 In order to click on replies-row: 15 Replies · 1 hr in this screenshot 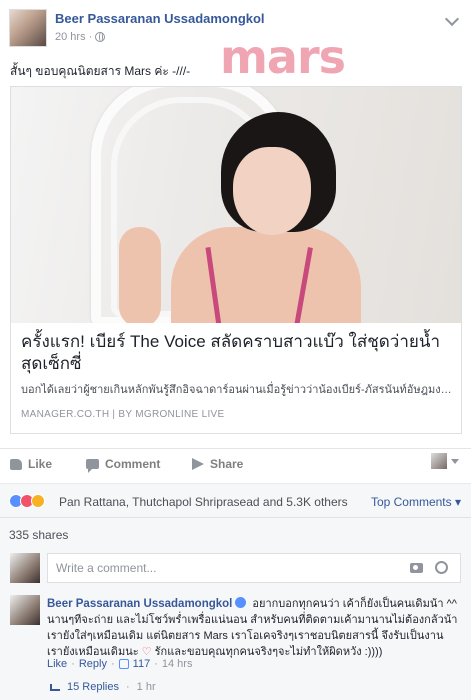, I will do `click(103, 687)`.